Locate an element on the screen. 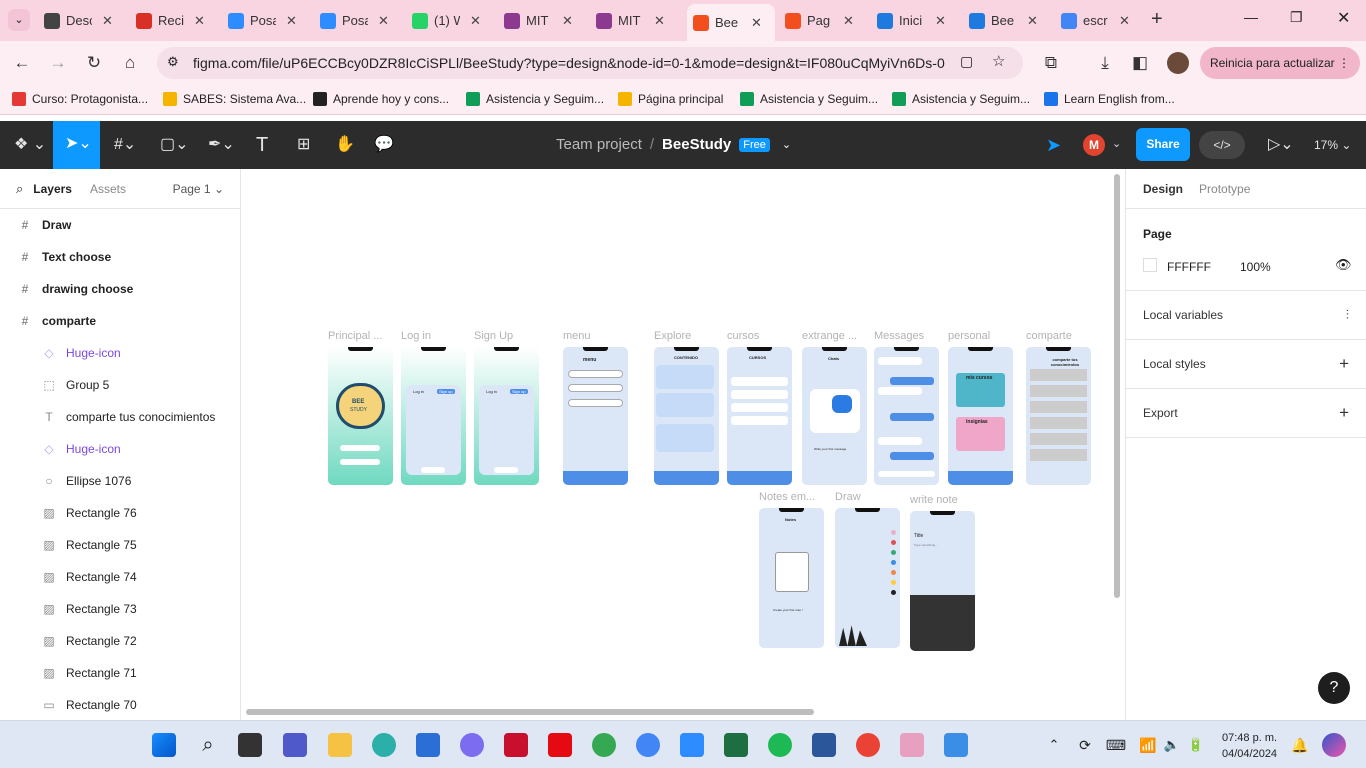 Image resolution: width=1366 pixels, height=768 pixels. tab-assets: Assets is located at coordinates (108, 189).